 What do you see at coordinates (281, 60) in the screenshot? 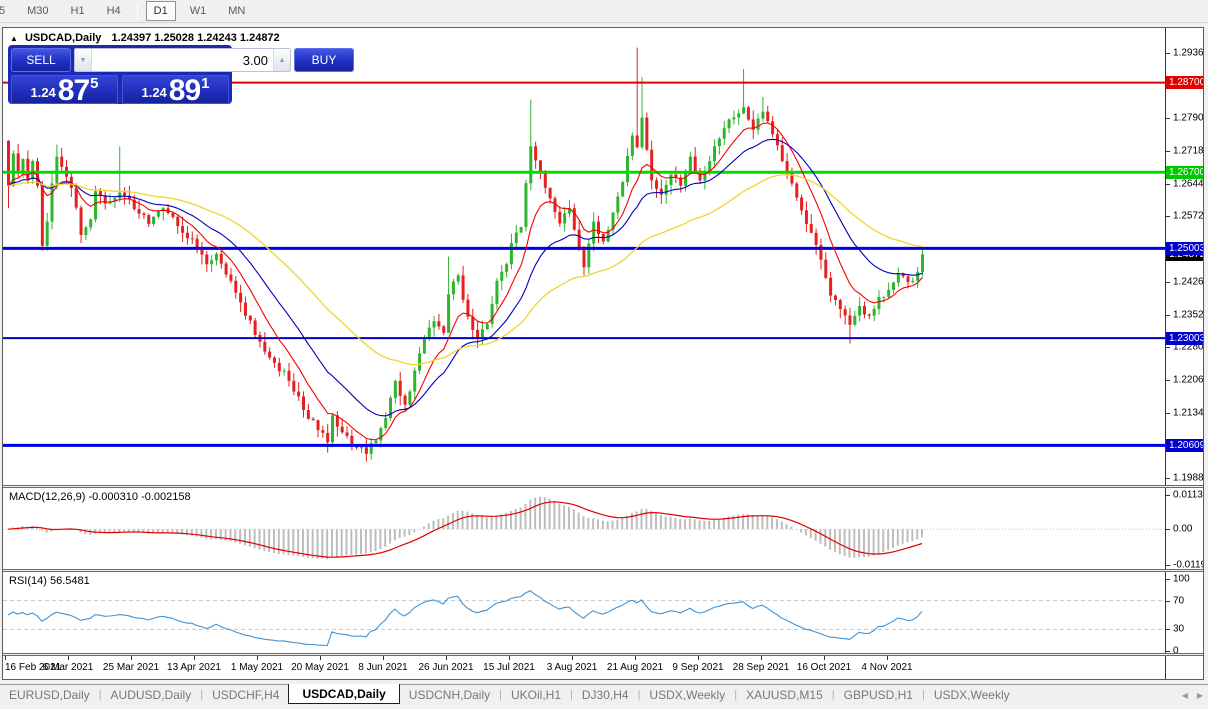
I see `volume-increase-button: ▲` at bounding box center [281, 60].